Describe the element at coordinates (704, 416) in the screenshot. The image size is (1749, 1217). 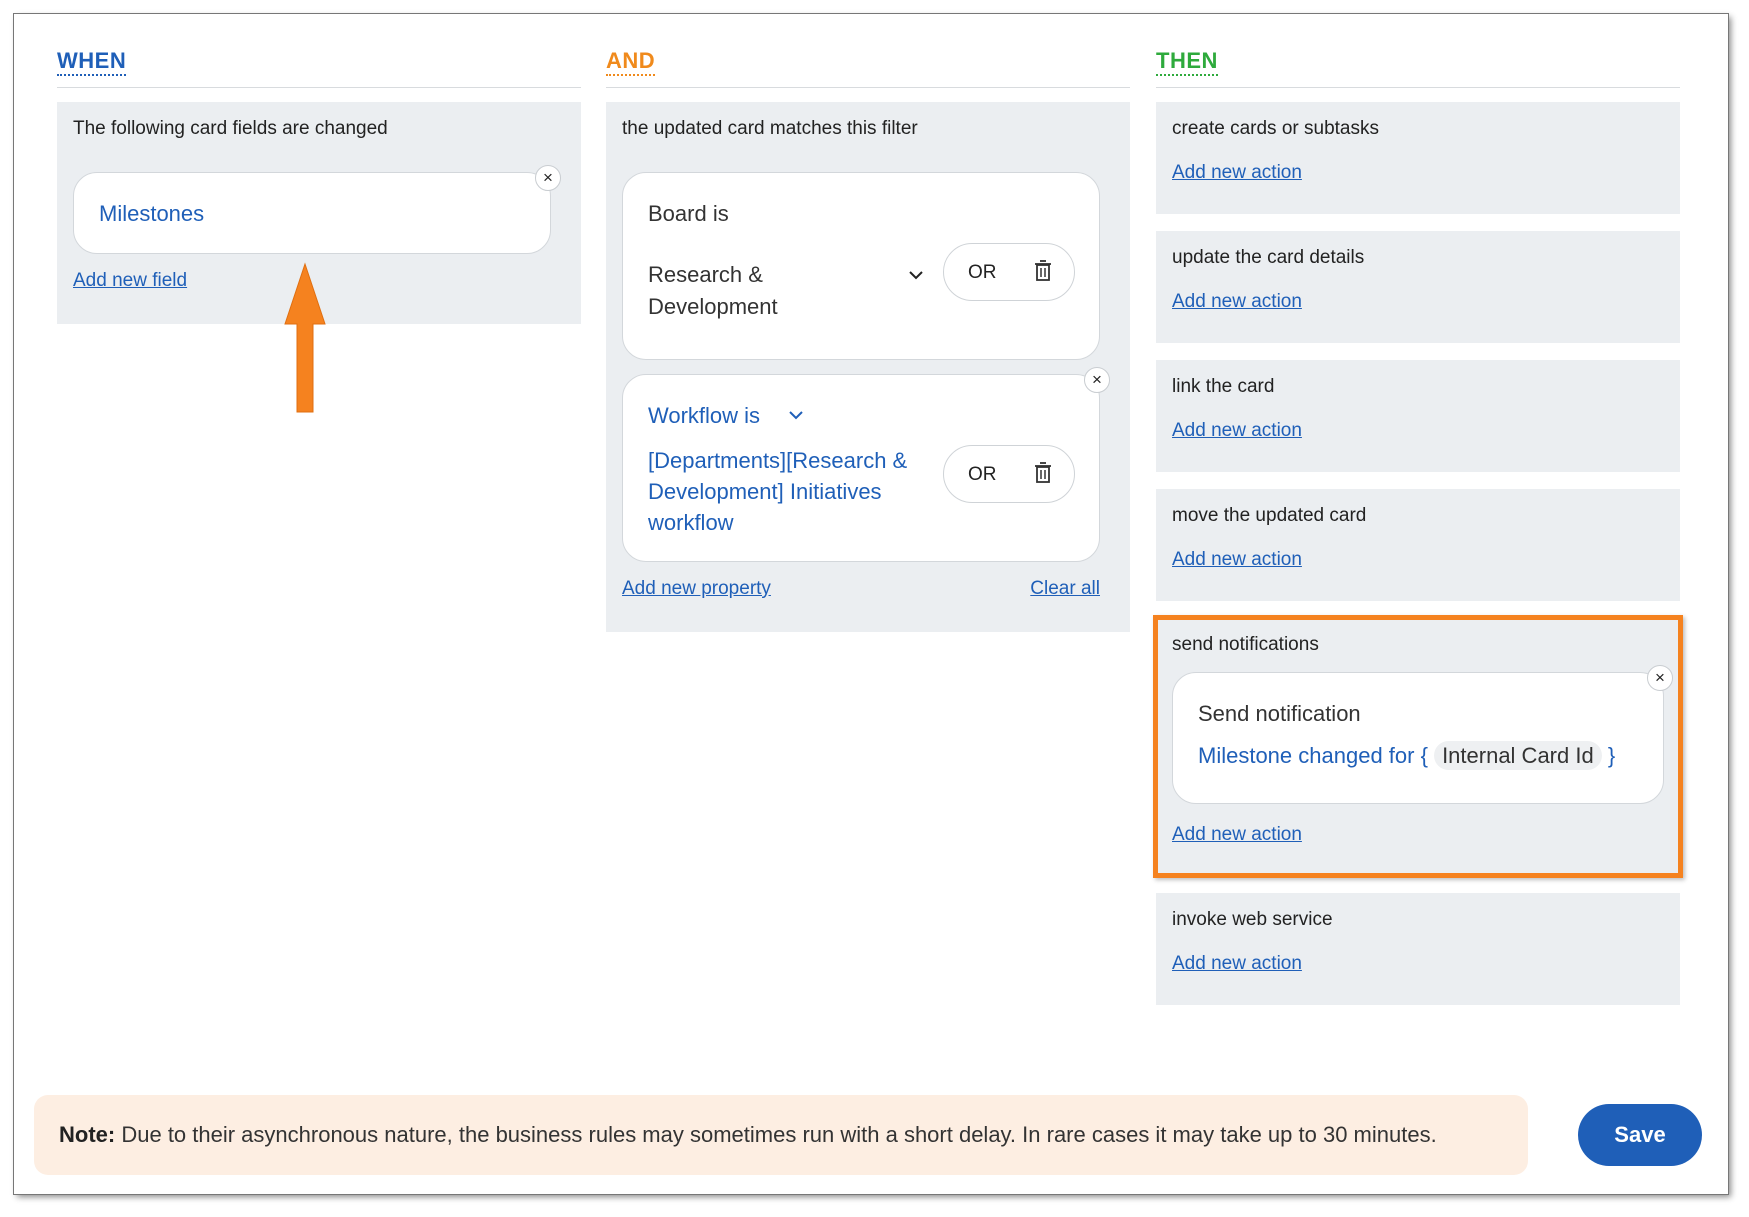
I see `filter-label-workflow: Workflow is` at that location.